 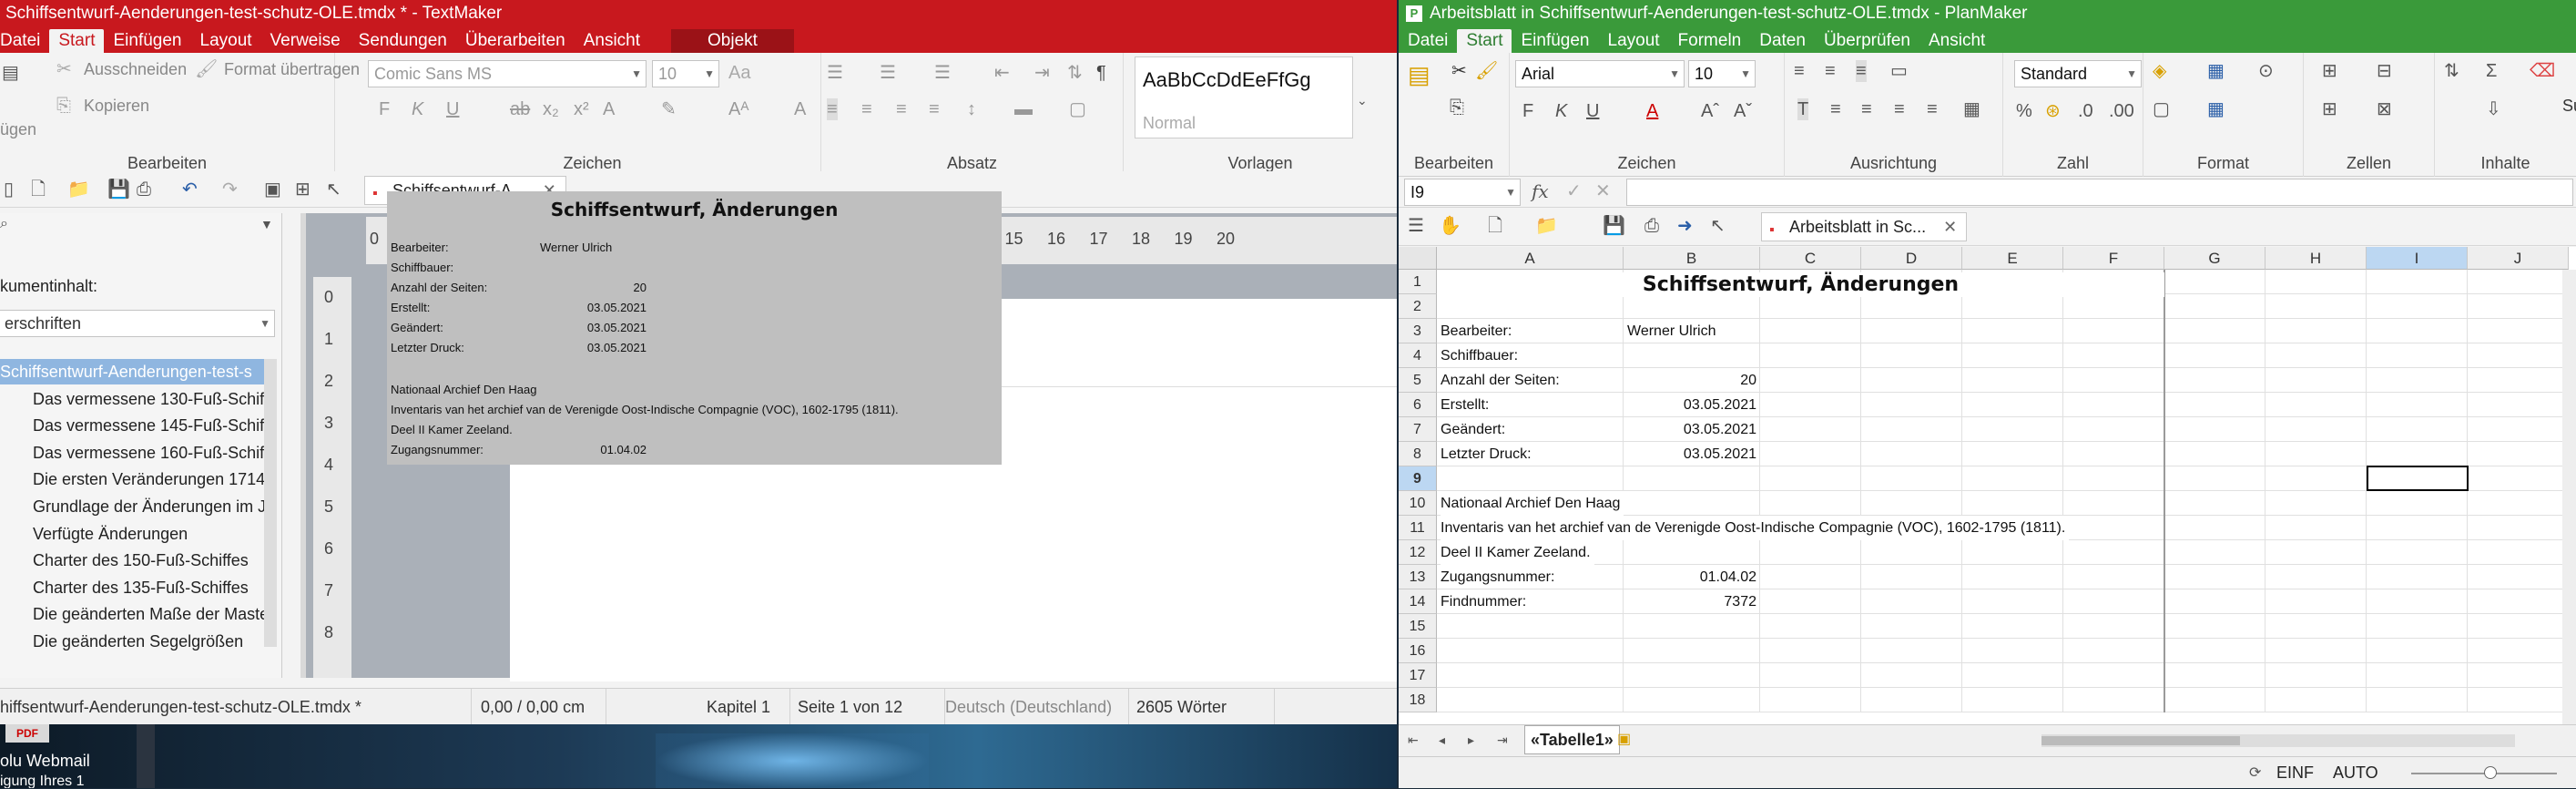 I want to click on number-format-combo: Standard ▼, so click(x=2078, y=73).